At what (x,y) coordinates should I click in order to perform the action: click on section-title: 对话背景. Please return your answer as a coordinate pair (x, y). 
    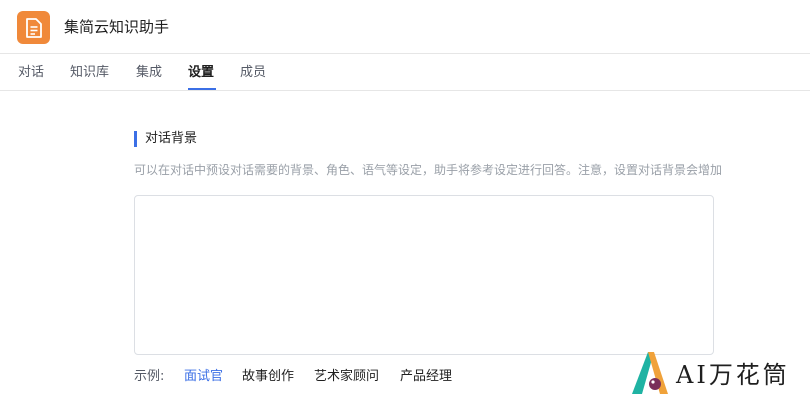
    Looking at the image, I should click on (171, 138).